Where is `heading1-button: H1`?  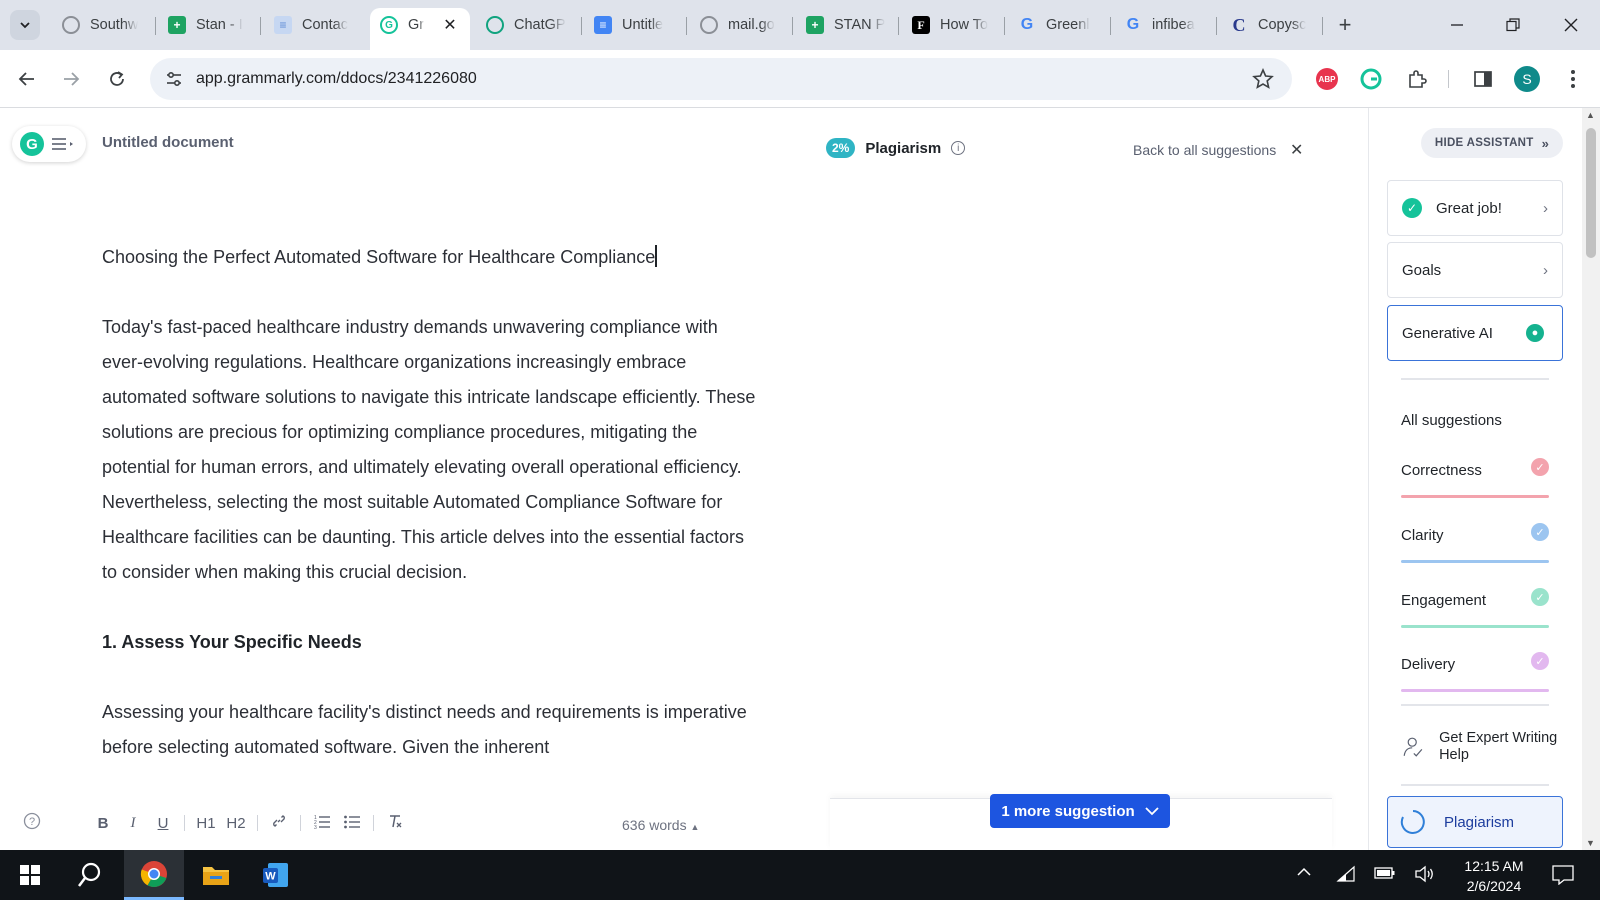 heading1-button: H1 is located at coordinates (206, 823).